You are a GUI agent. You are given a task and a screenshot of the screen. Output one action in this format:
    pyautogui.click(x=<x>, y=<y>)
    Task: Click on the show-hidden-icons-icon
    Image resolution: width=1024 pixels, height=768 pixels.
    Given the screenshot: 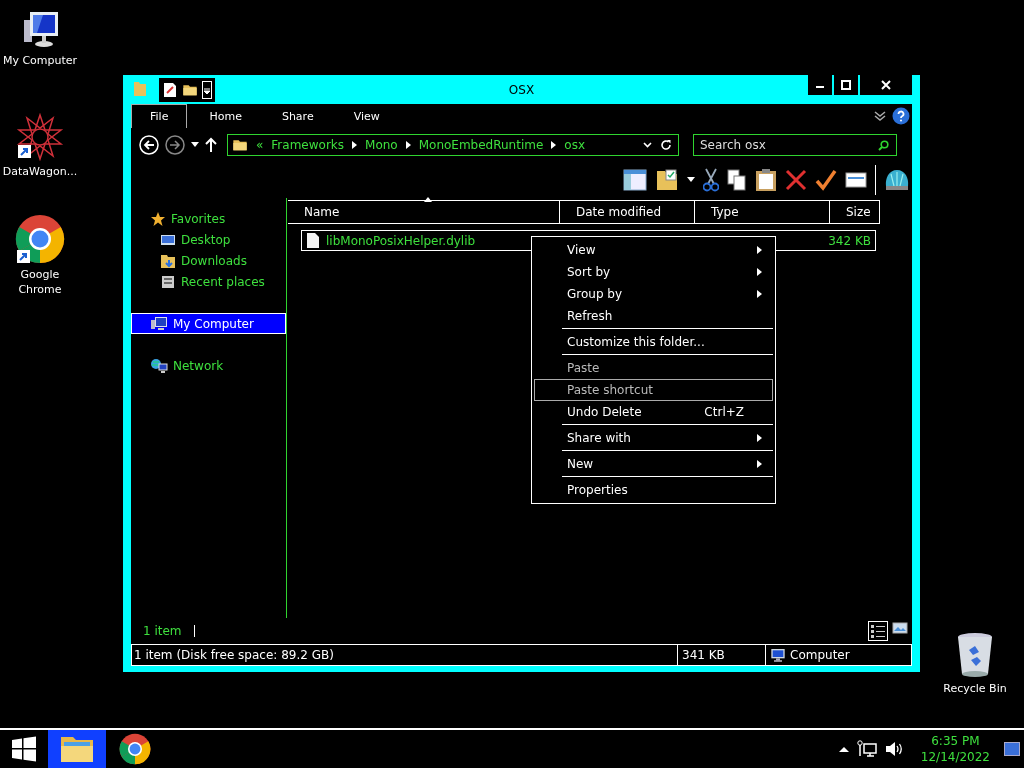 What is the action you would take?
    pyautogui.click(x=843, y=749)
    